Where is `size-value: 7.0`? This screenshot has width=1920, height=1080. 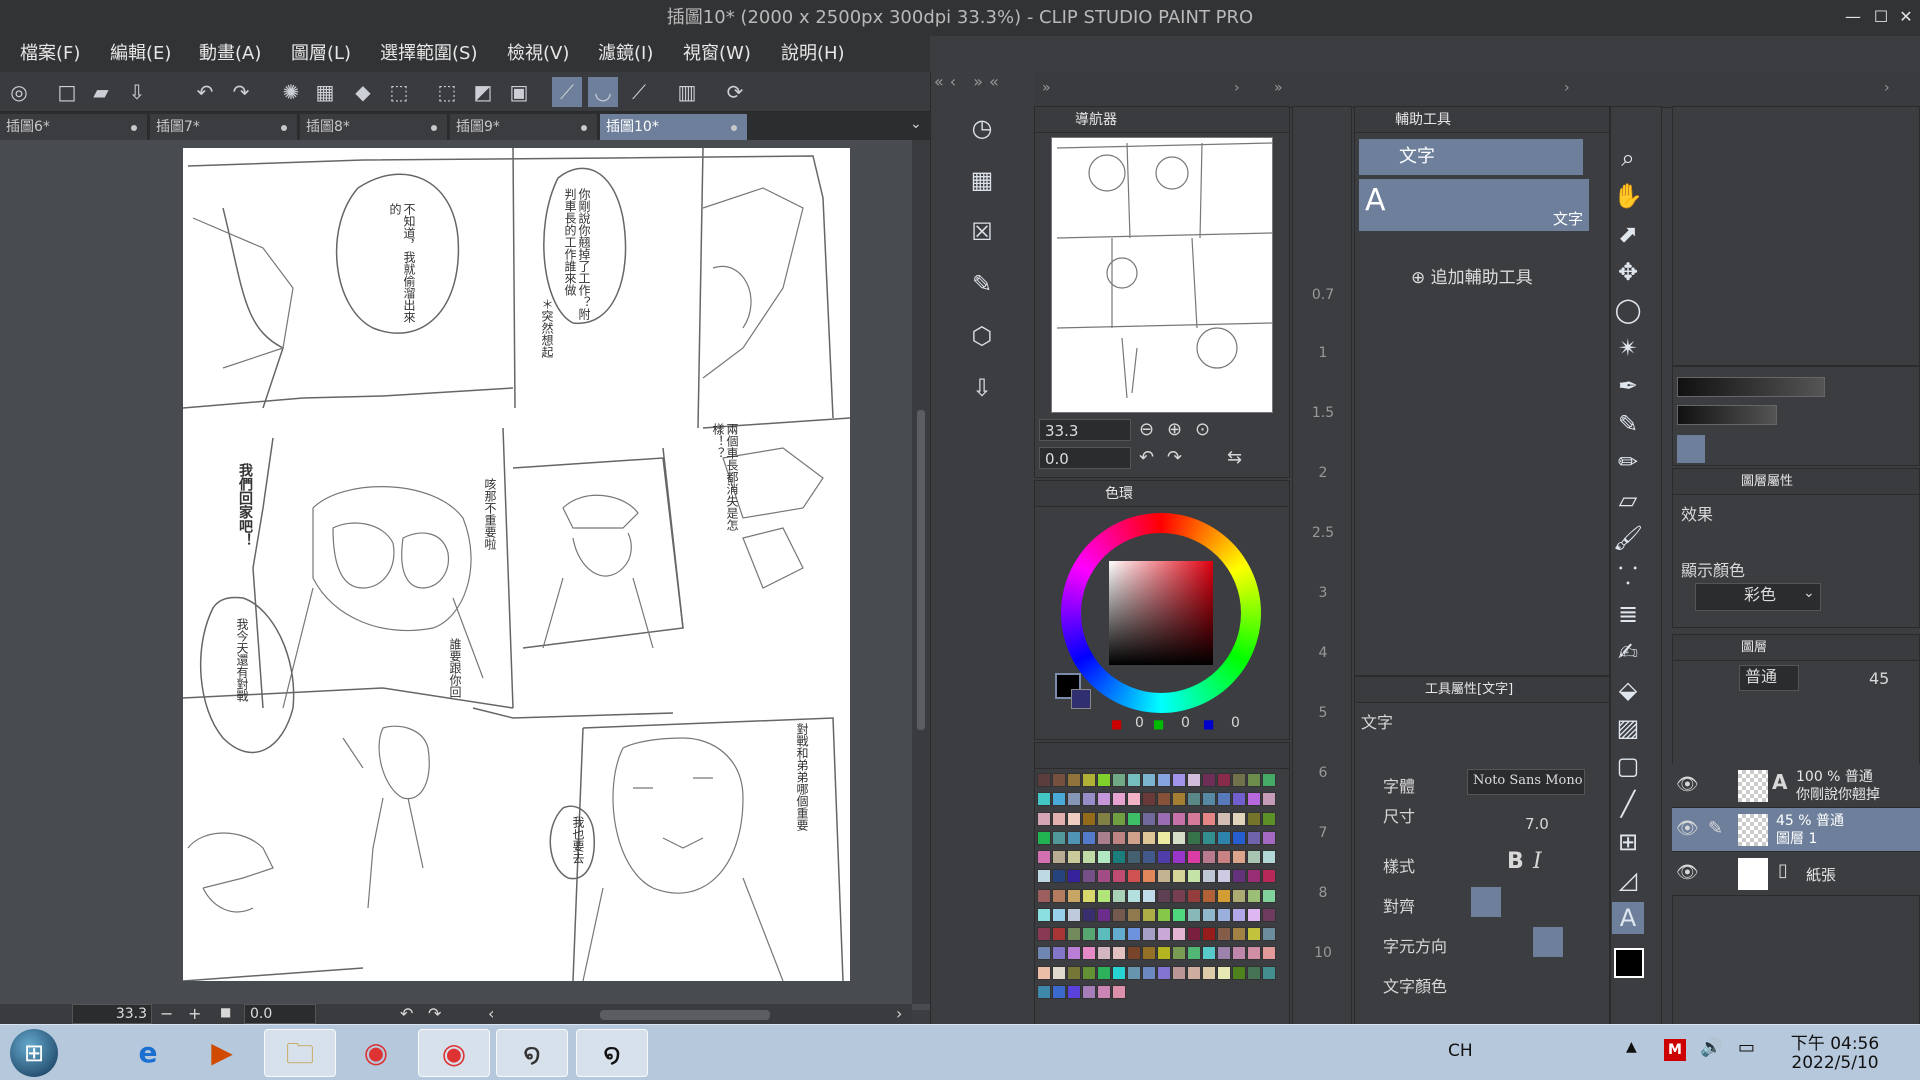
size-value: 7.0 is located at coordinates (1537, 824).